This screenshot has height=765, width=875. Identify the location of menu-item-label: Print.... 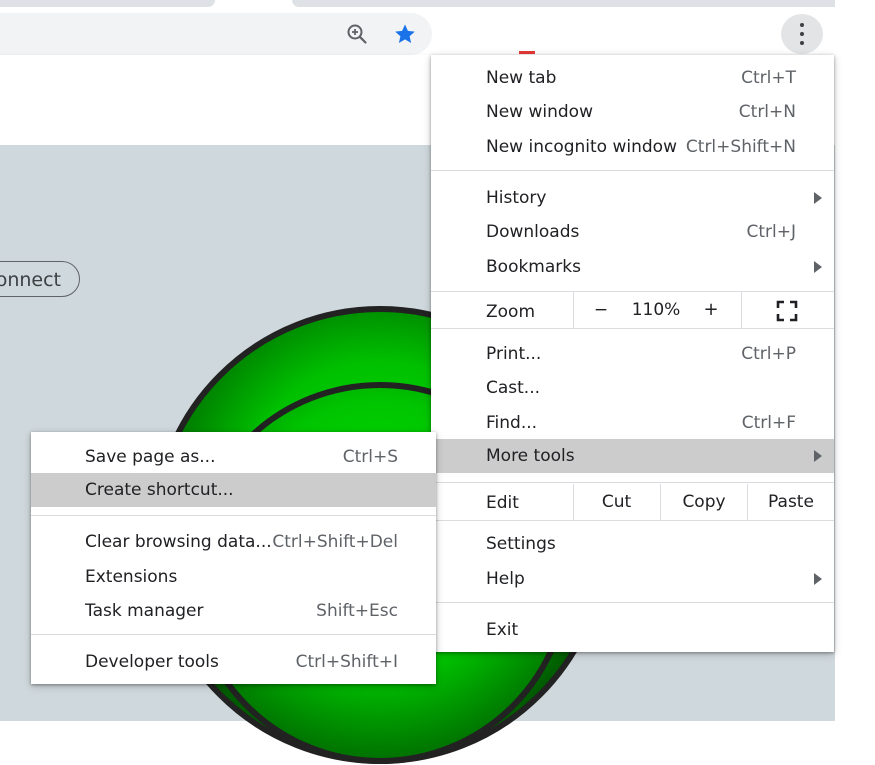
(514, 354).